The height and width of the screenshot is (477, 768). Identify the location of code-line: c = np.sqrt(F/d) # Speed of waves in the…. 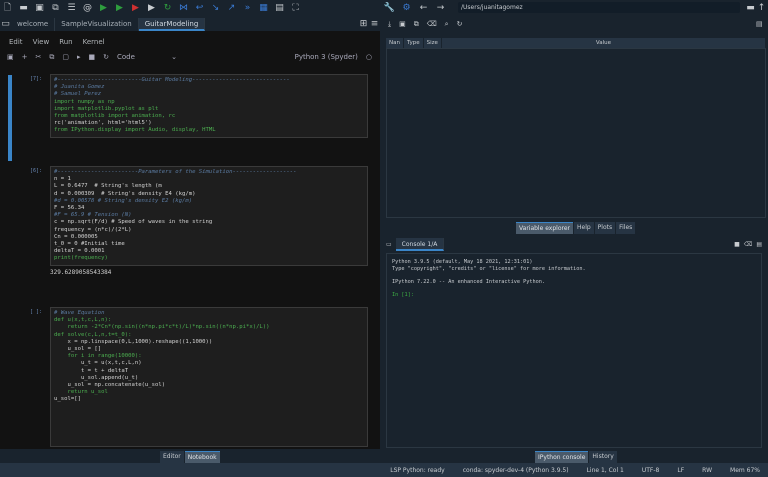
(133, 222).